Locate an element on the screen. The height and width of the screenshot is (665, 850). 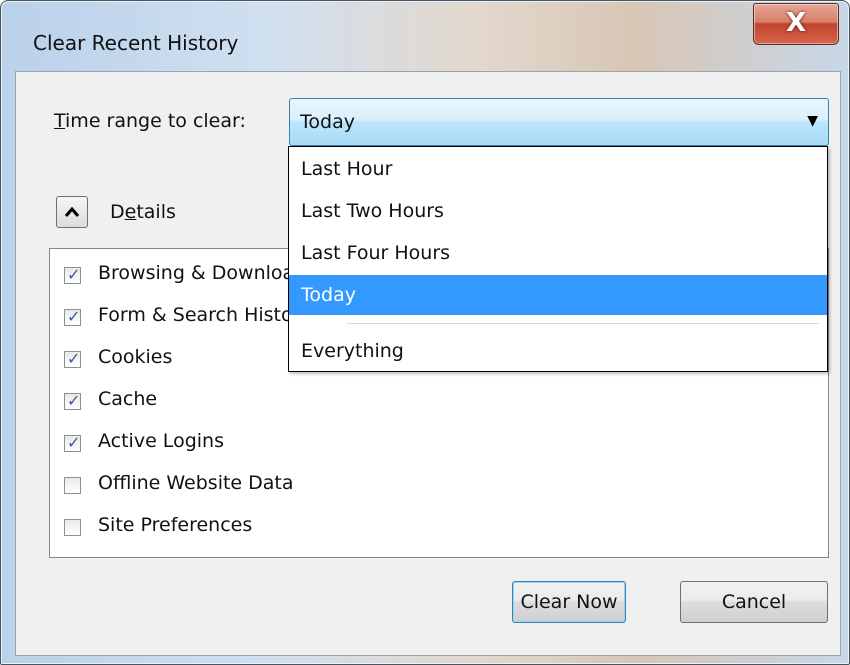
details-label-prefix: D is located at coordinates (117, 212).